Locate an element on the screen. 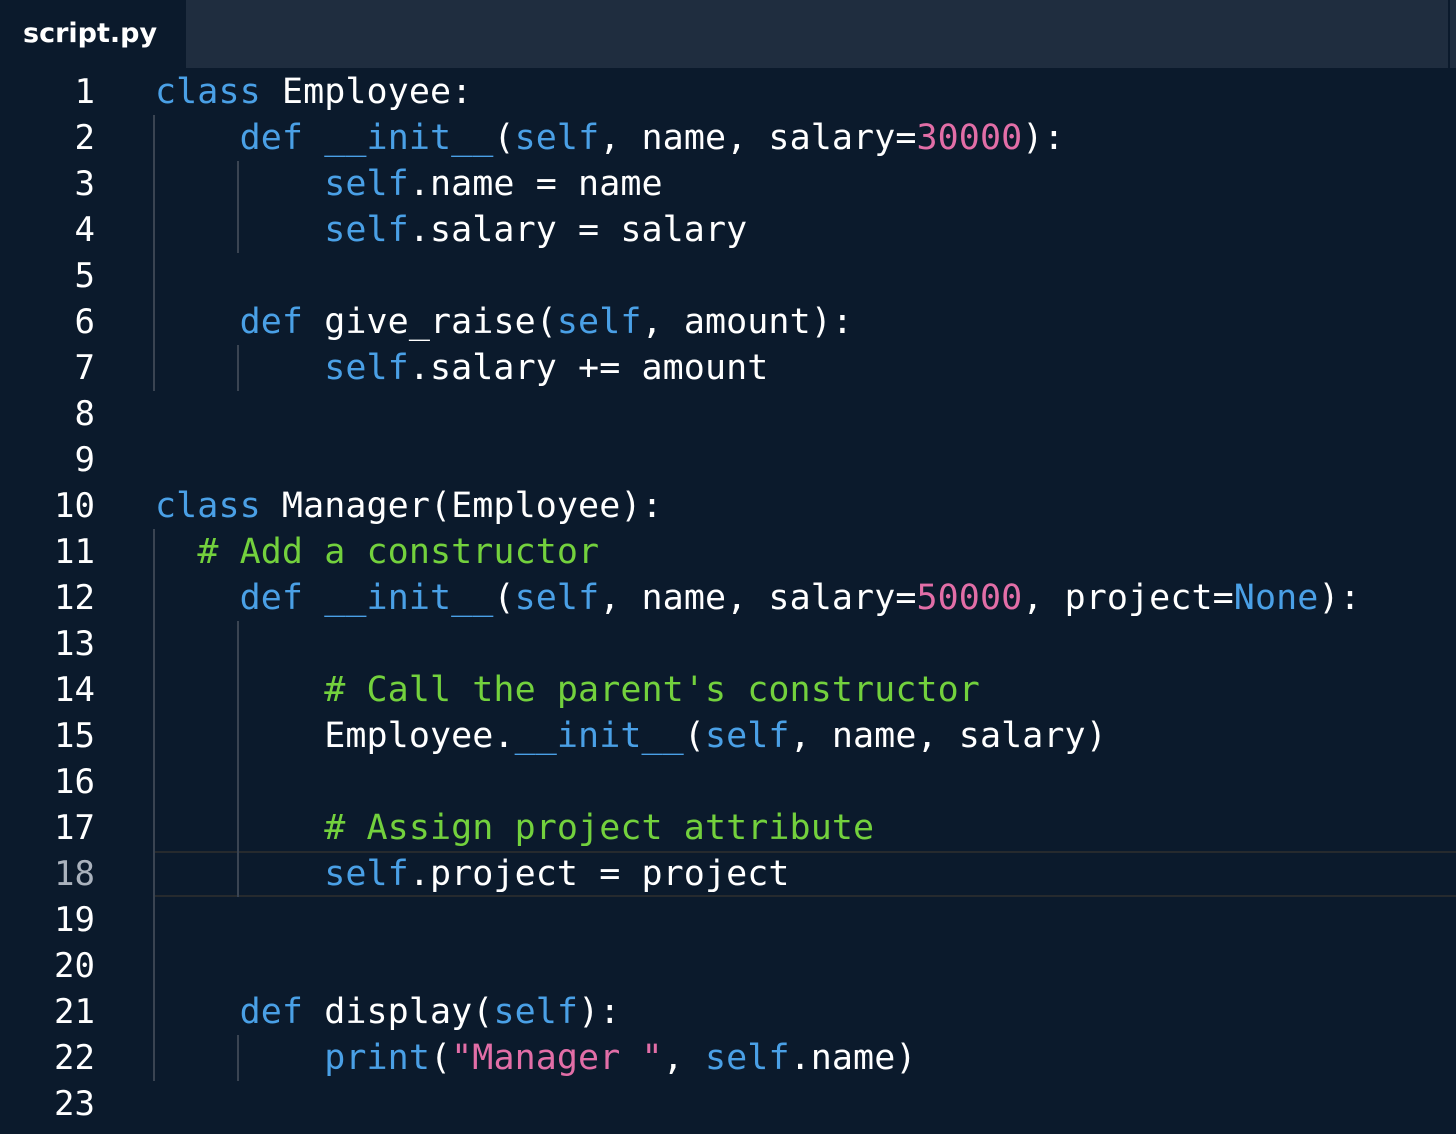 The width and height of the screenshot is (1456, 1134). token-text: give_raise( is located at coordinates (430, 322).